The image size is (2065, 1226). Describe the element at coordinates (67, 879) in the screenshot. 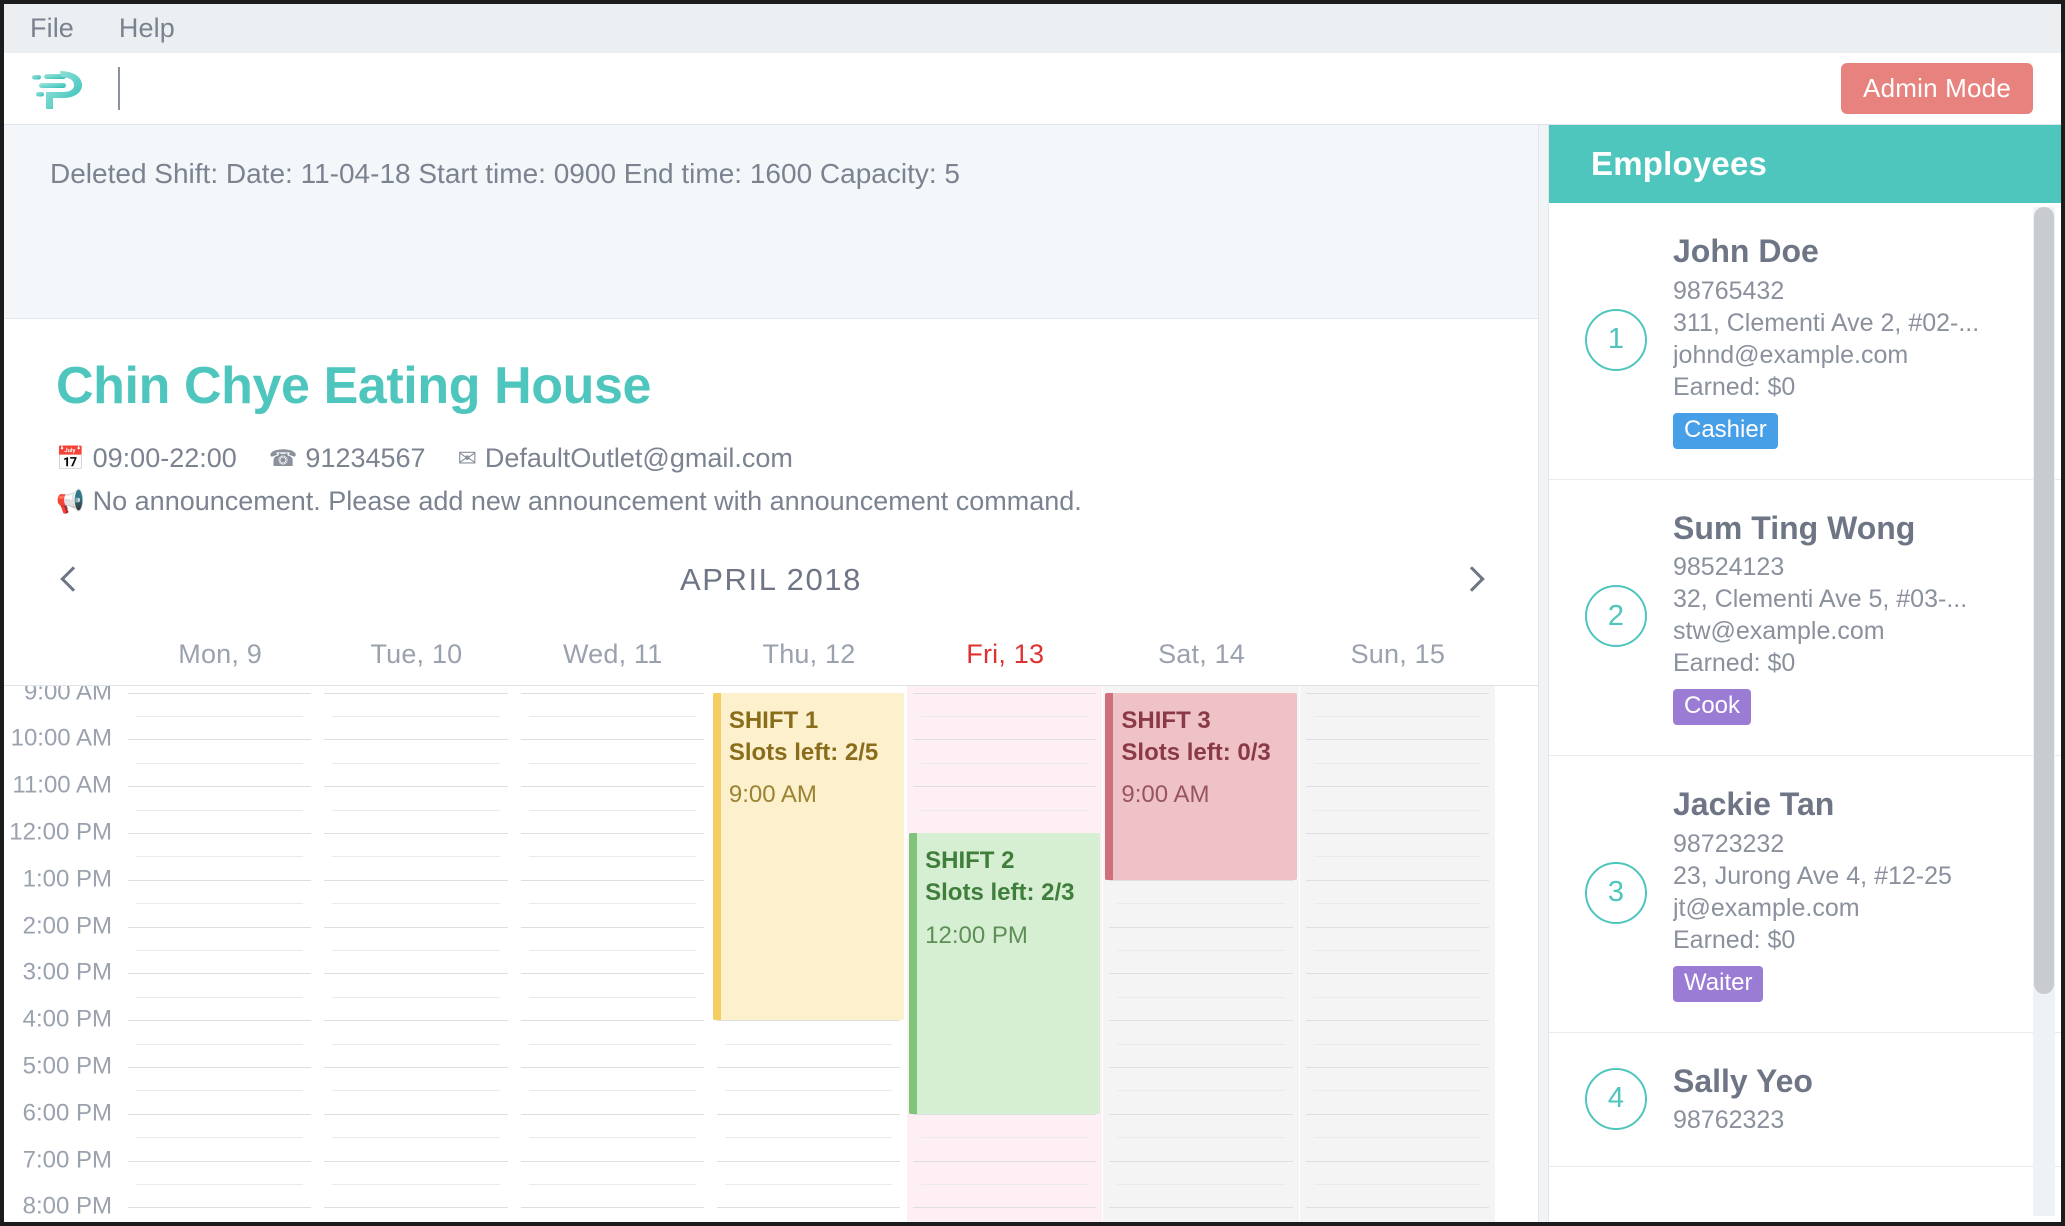

I see `calendar-time-label-4: 1:00 PM` at that location.